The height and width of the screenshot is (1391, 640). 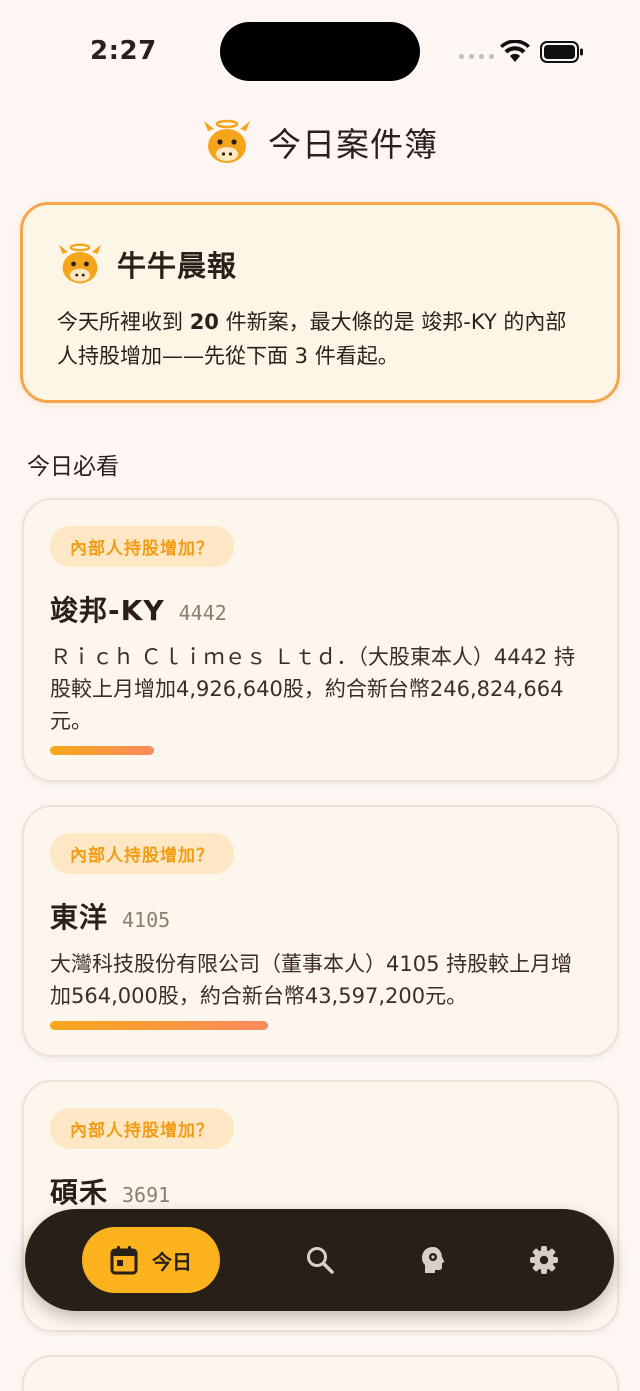 I want to click on settings-gear-icon, so click(x=544, y=1260).